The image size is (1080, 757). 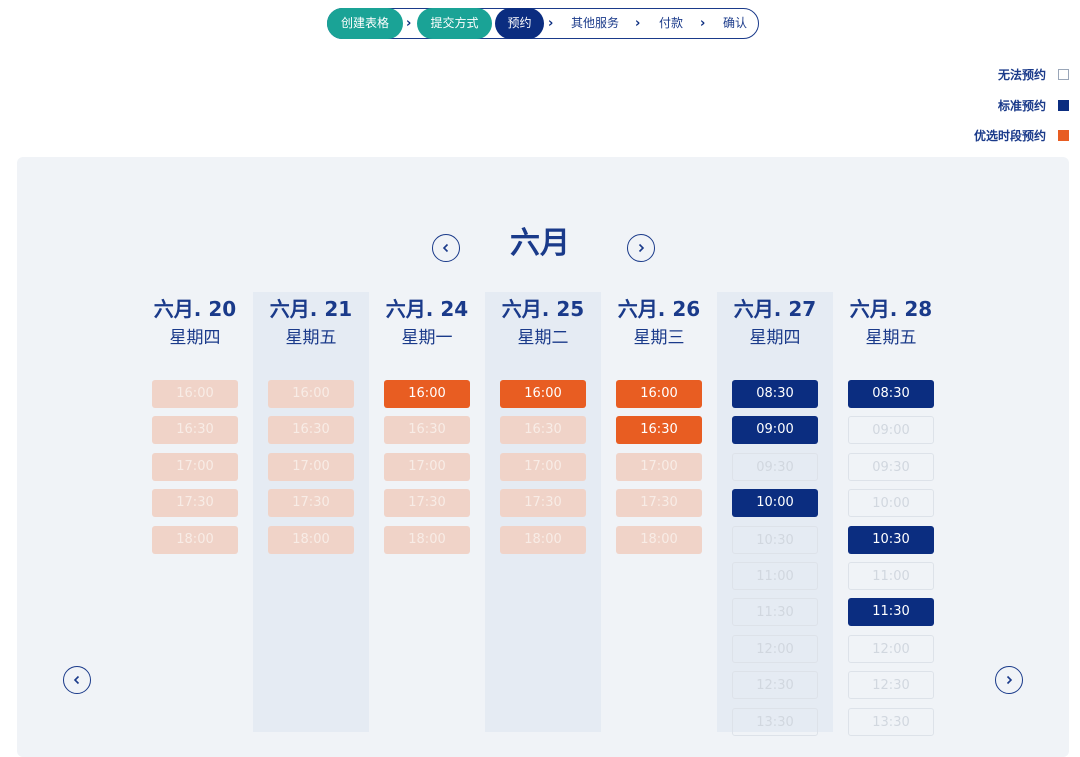 What do you see at coordinates (1009, 135) in the screenshot?
I see `legend-preferred-label: 优选时段预约` at bounding box center [1009, 135].